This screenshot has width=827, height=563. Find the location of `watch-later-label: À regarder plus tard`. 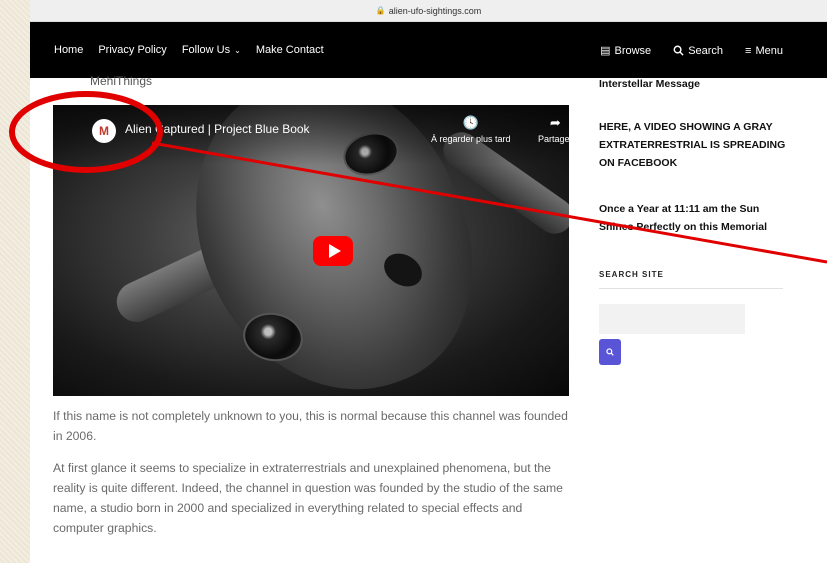

watch-later-label: À regarder plus tard is located at coordinates (471, 139).